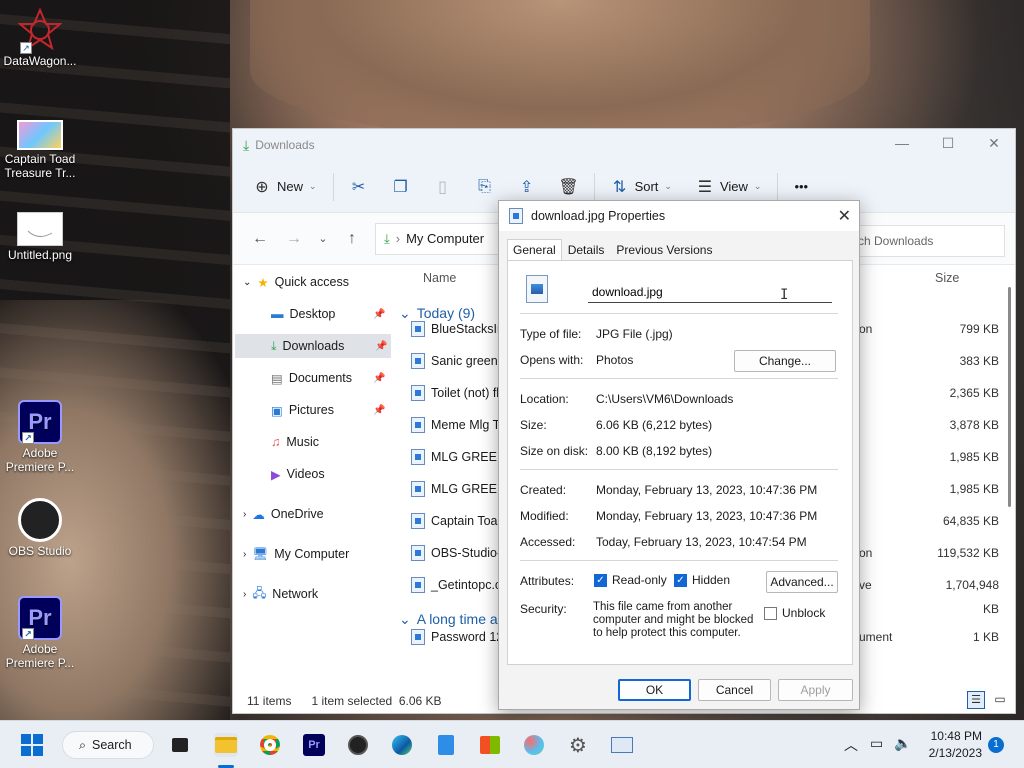 The image size is (1024, 768). What do you see at coordinates (296, 554) in the screenshot?
I see `nav-my-computer: › 🖥 My Computer` at bounding box center [296, 554].